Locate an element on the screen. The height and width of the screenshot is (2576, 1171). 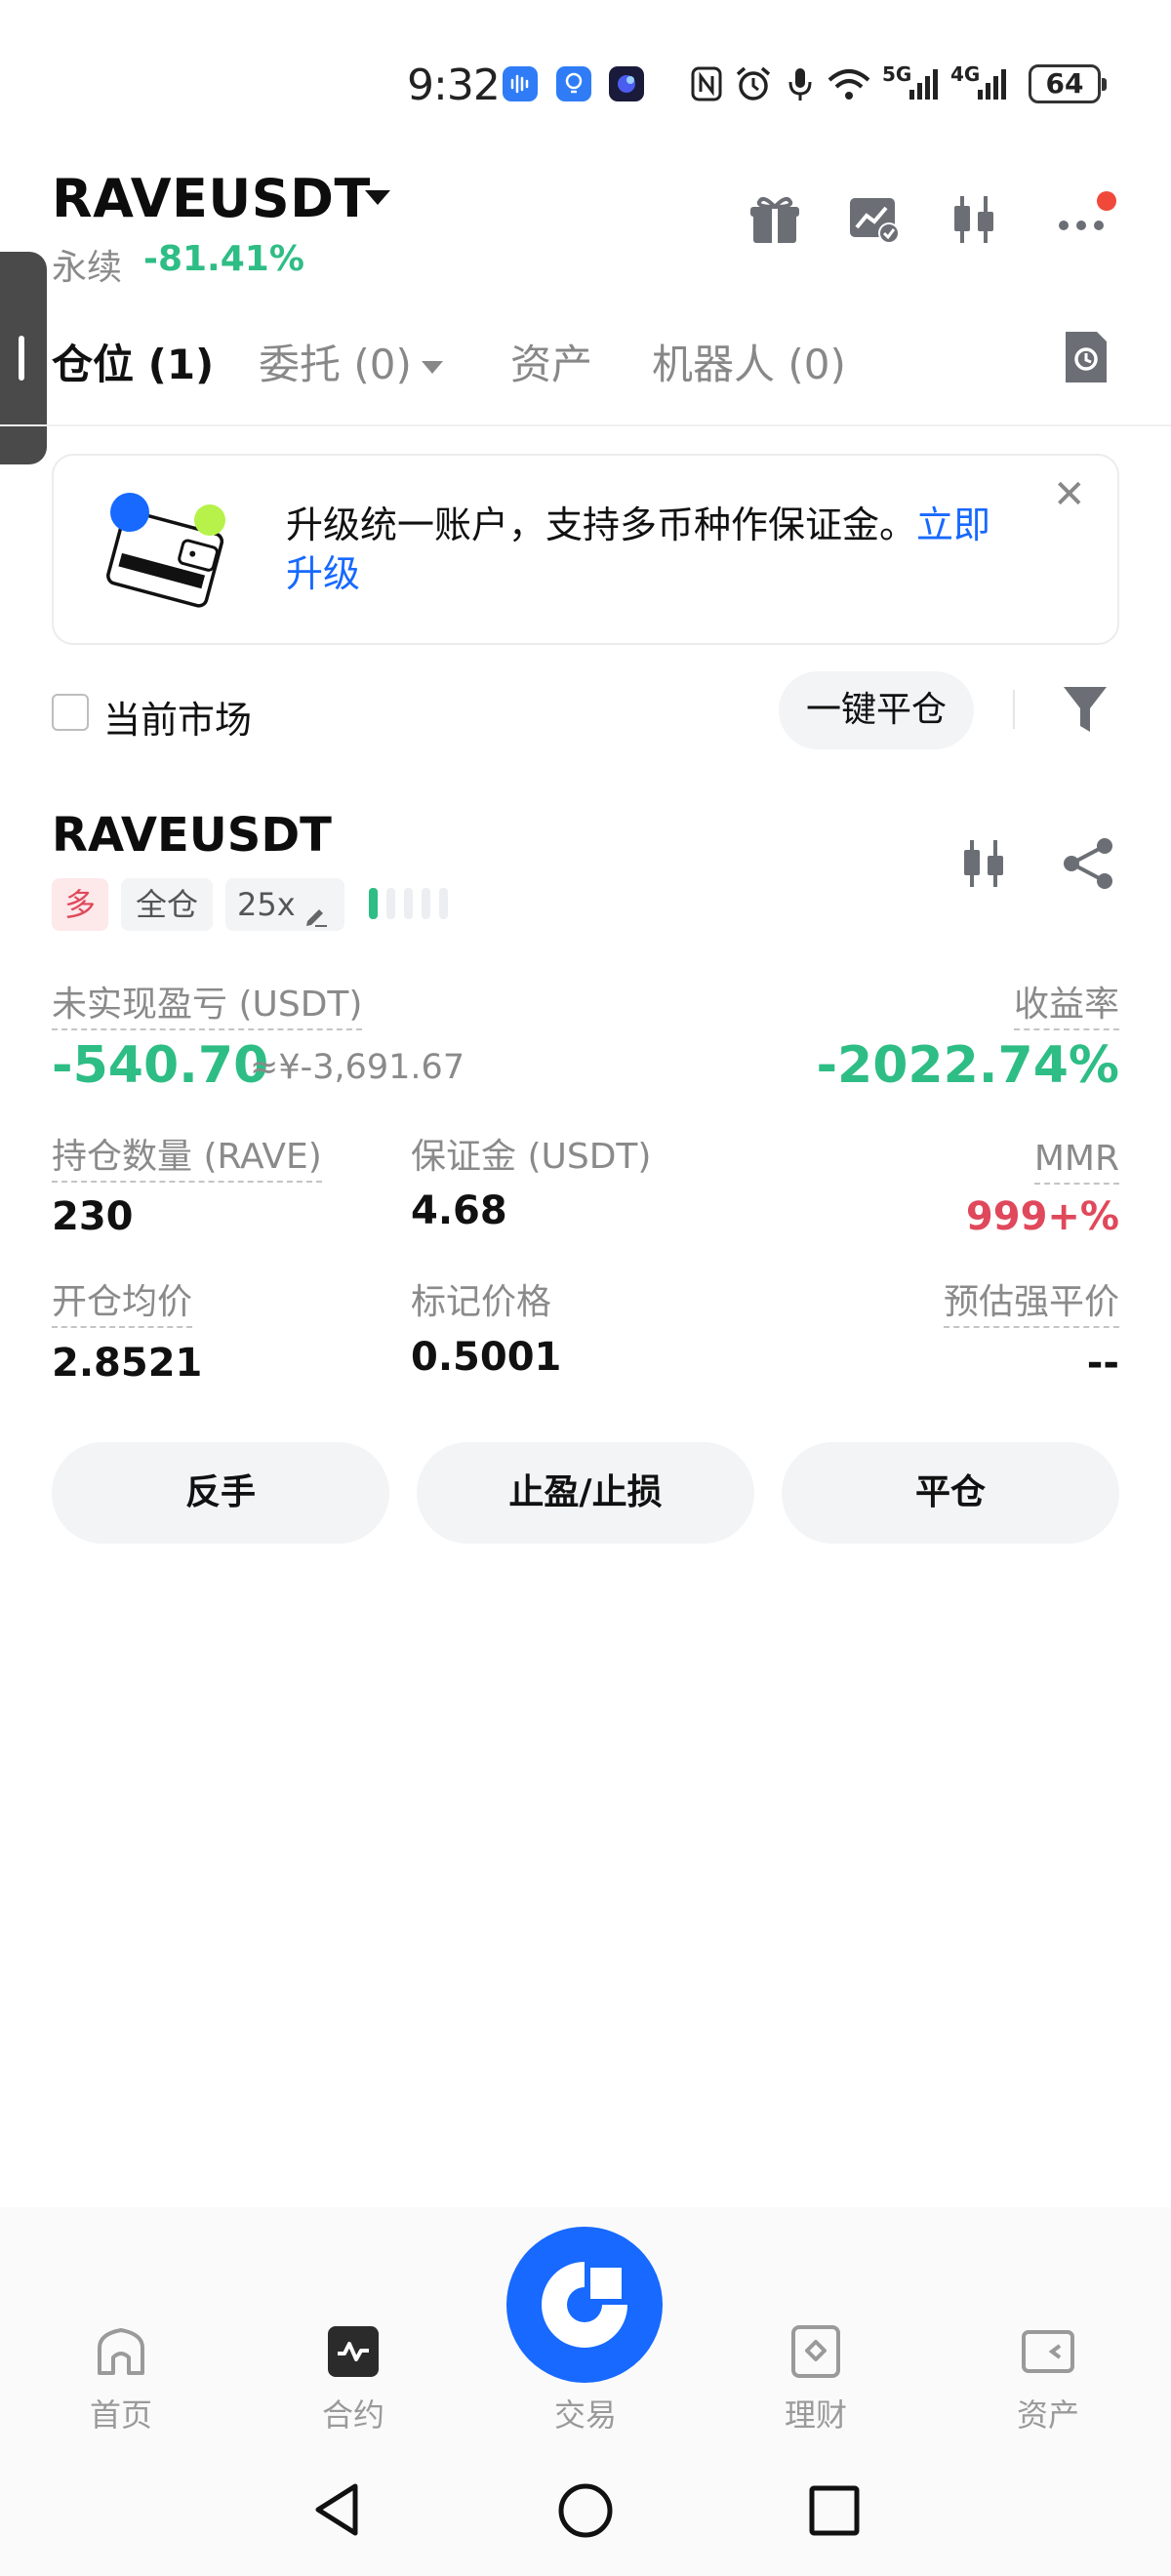
nav-assets-label: 资产 is located at coordinates (1048, 2413).